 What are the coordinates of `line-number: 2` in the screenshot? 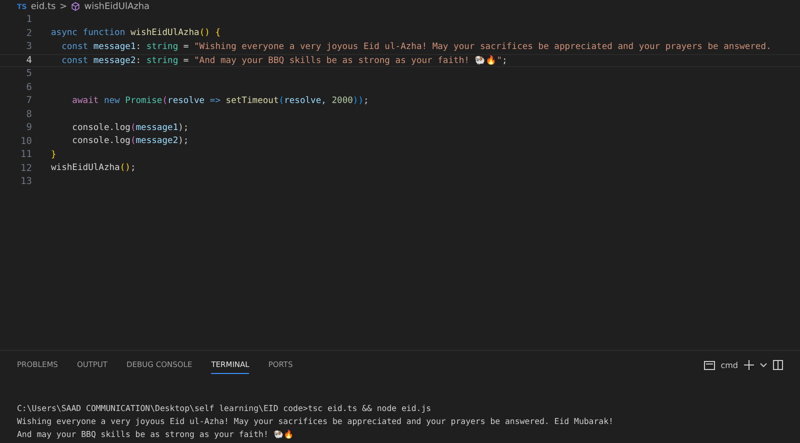 It's located at (28, 33).